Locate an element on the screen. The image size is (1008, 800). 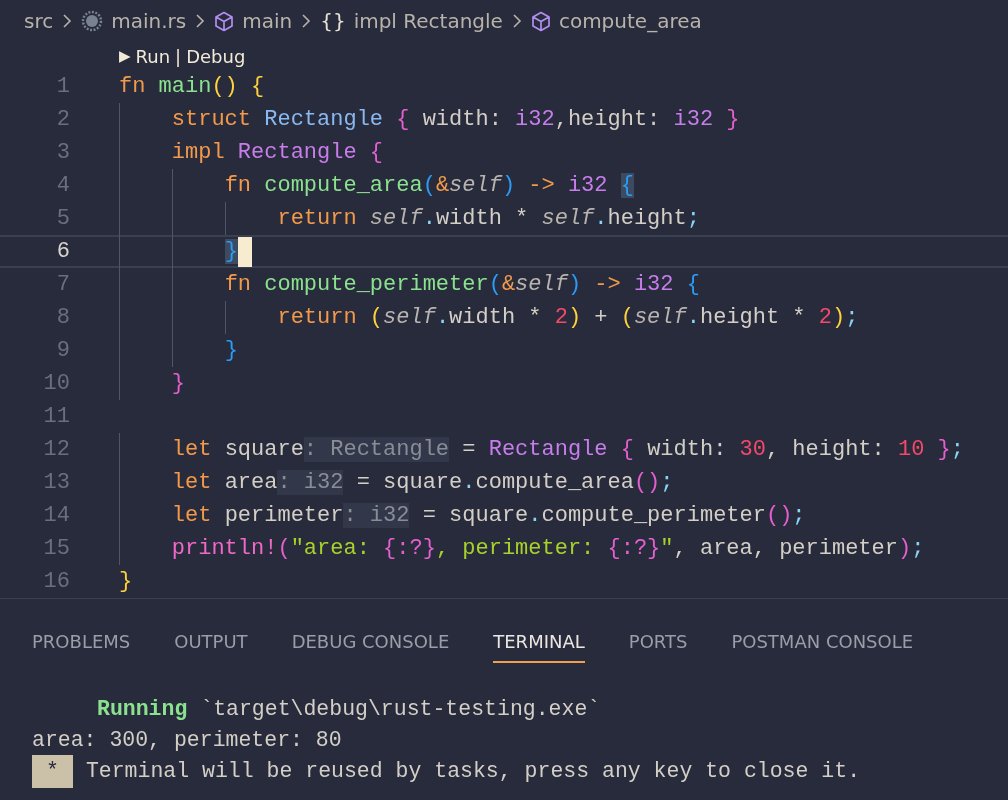
terminal-text: area: 300, perimeter: 80 is located at coordinates (187, 741).